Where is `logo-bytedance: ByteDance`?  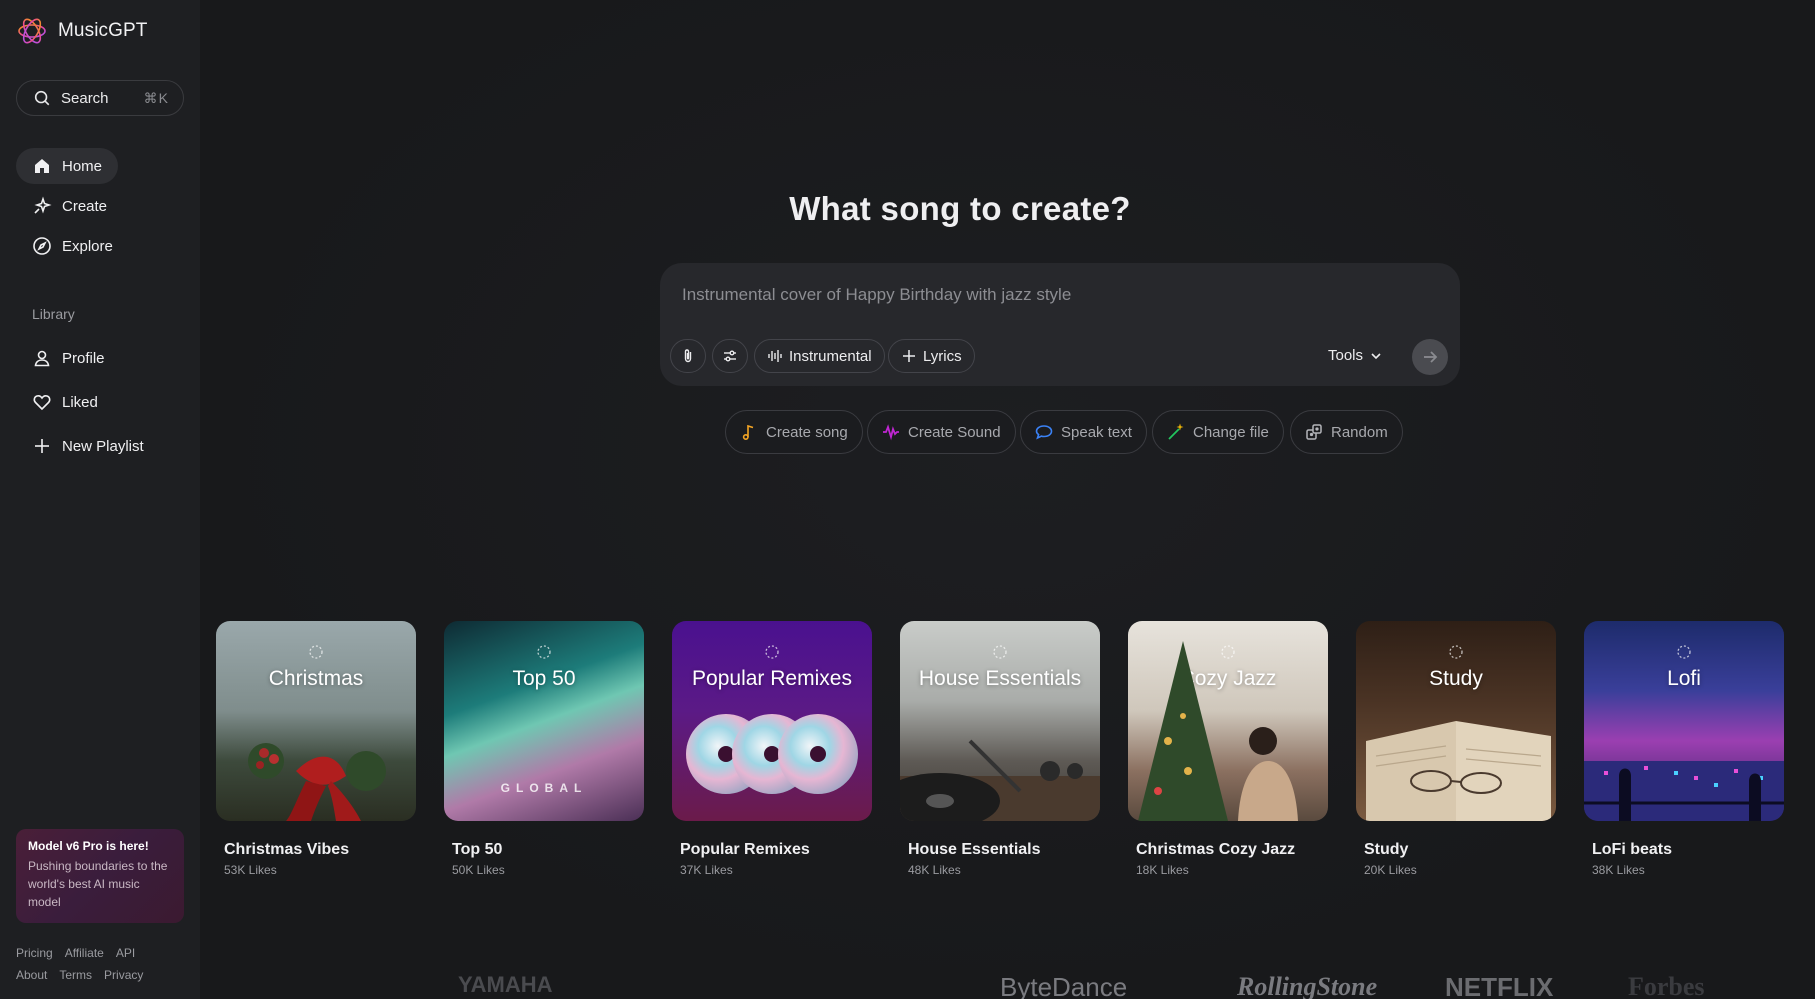 logo-bytedance: ByteDance is located at coordinates (1064, 985).